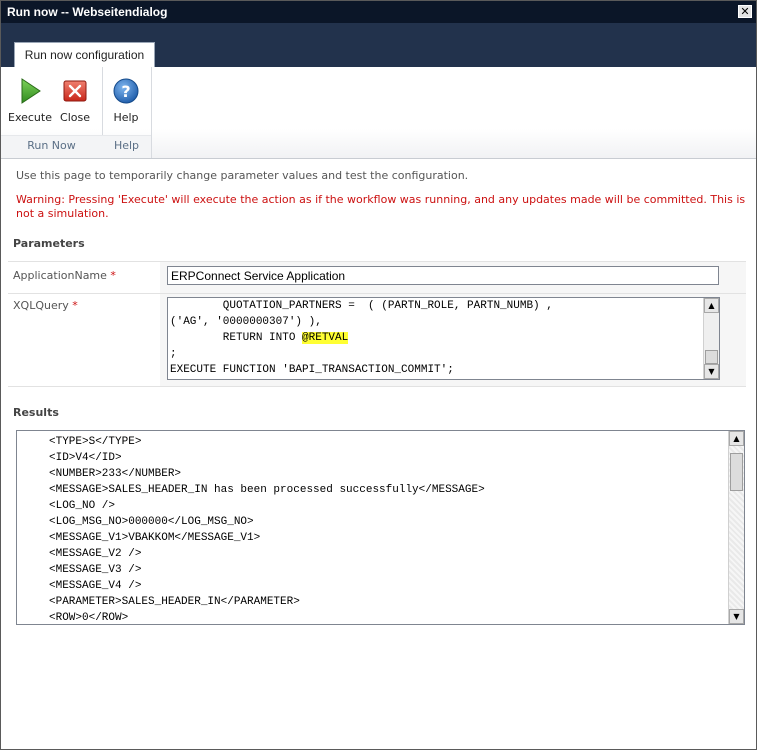 Image resolution: width=757 pixels, height=750 pixels. Describe the element at coordinates (41, 305) in the screenshot. I see `xql-query-label-text: XQLQuery` at that location.